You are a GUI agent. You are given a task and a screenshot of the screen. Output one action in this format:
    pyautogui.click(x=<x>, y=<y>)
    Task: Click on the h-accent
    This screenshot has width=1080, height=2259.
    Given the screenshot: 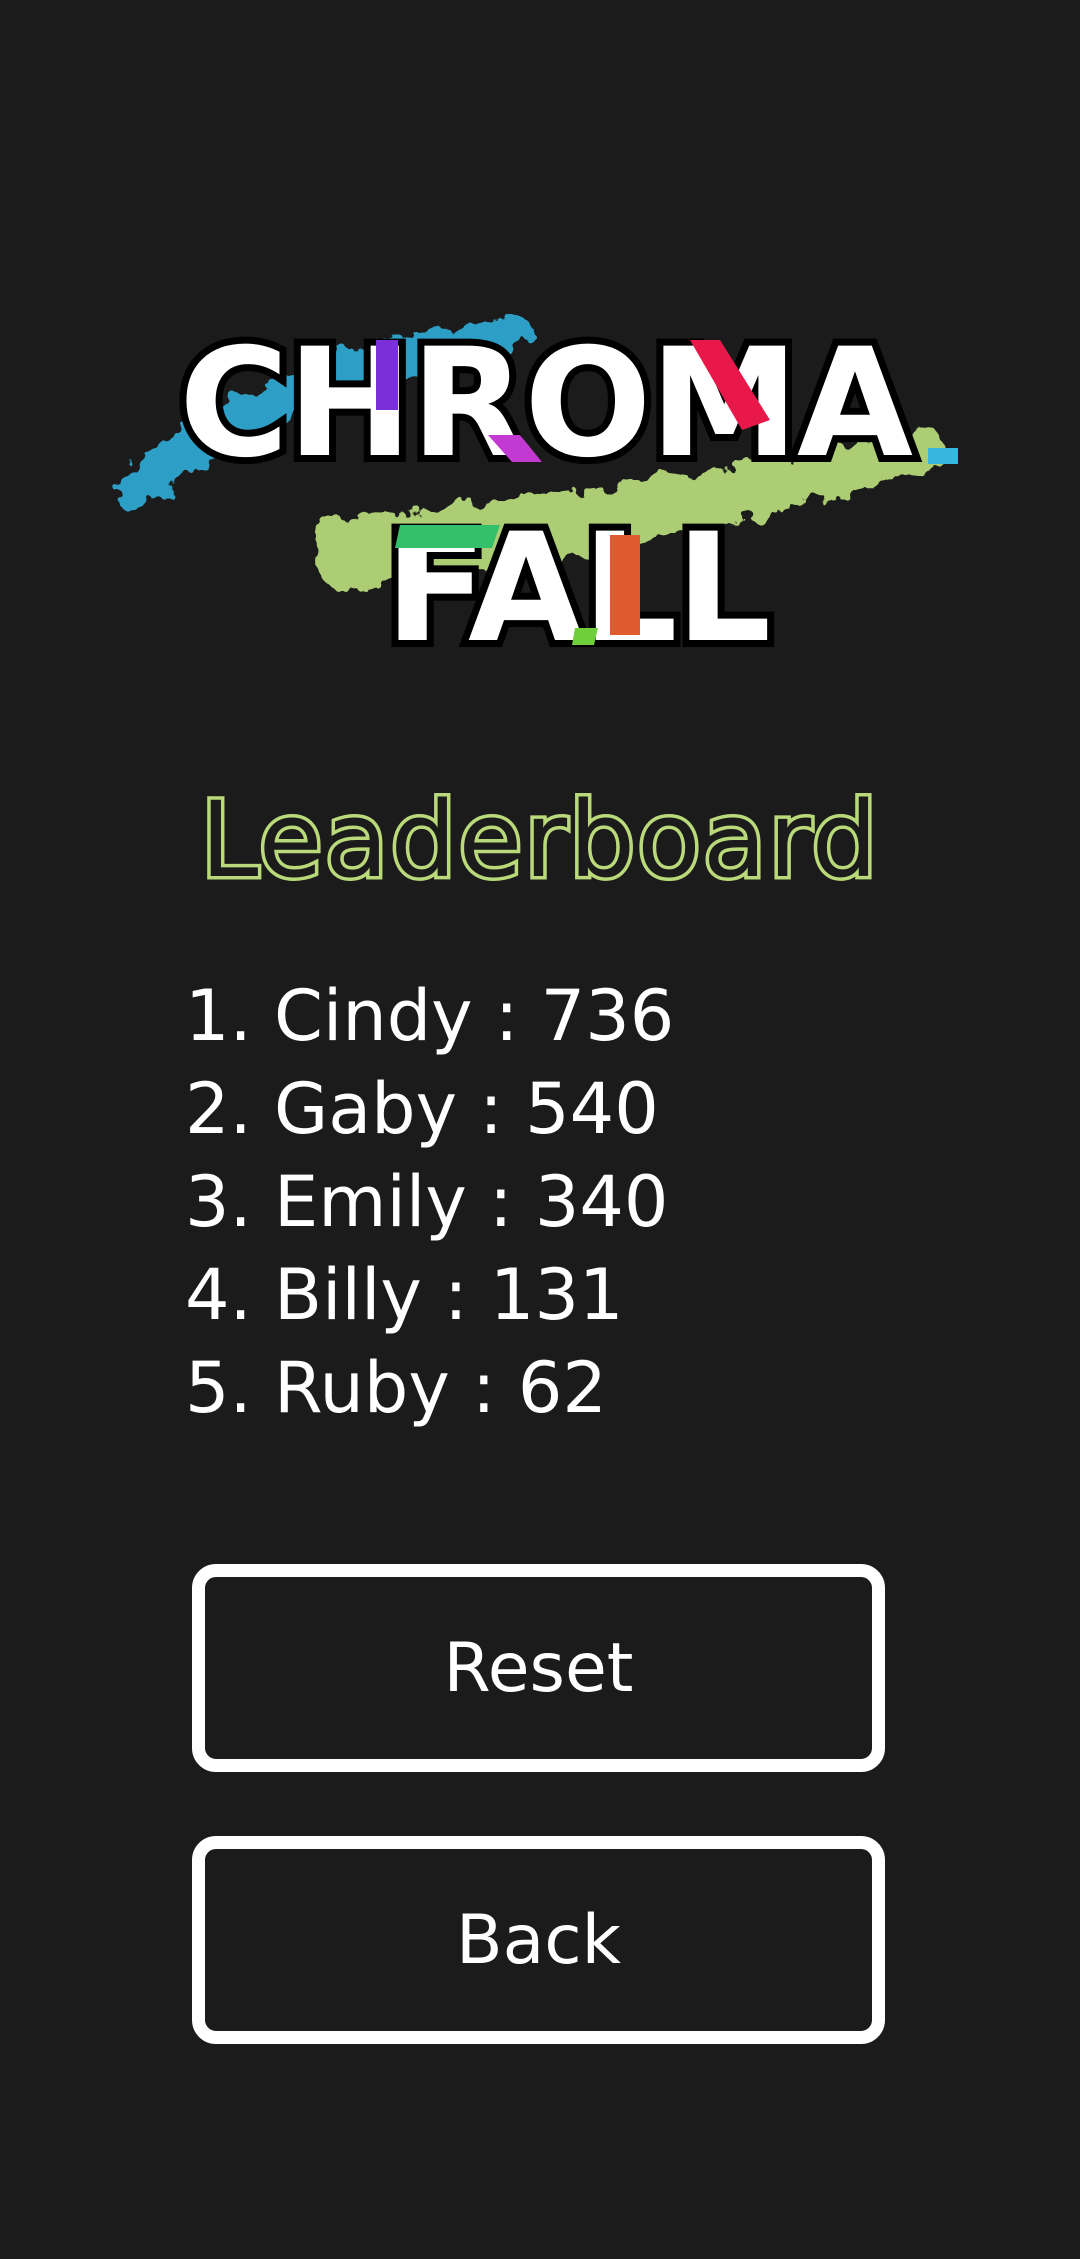 What is the action you would take?
    pyautogui.click(x=387, y=375)
    